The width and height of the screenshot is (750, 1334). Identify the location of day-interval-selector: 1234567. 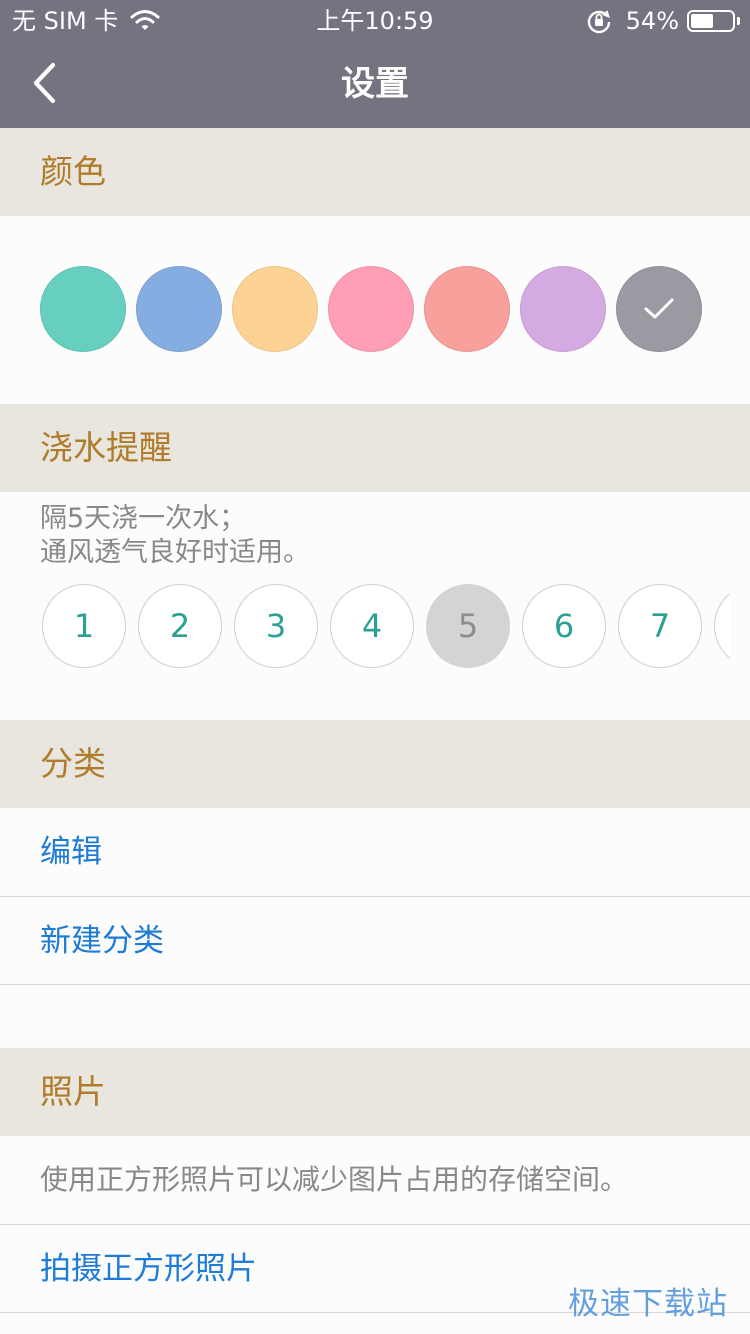
(365, 627).